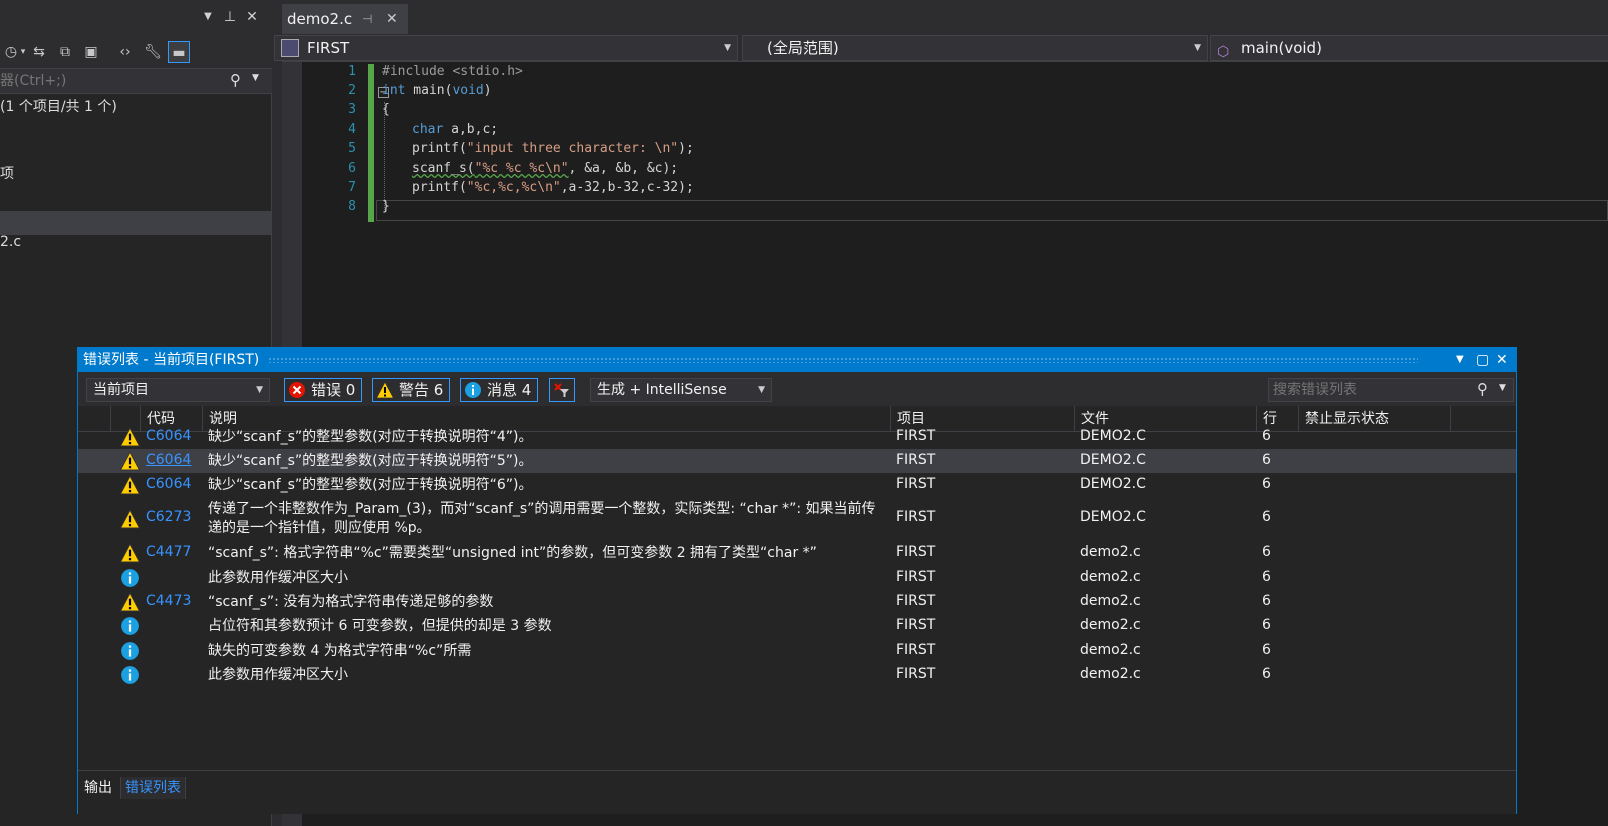  What do you see at coordinates (7, 174) in the screenshot?
I see `tree-item-node: 项` at bounding box center [7, 174].